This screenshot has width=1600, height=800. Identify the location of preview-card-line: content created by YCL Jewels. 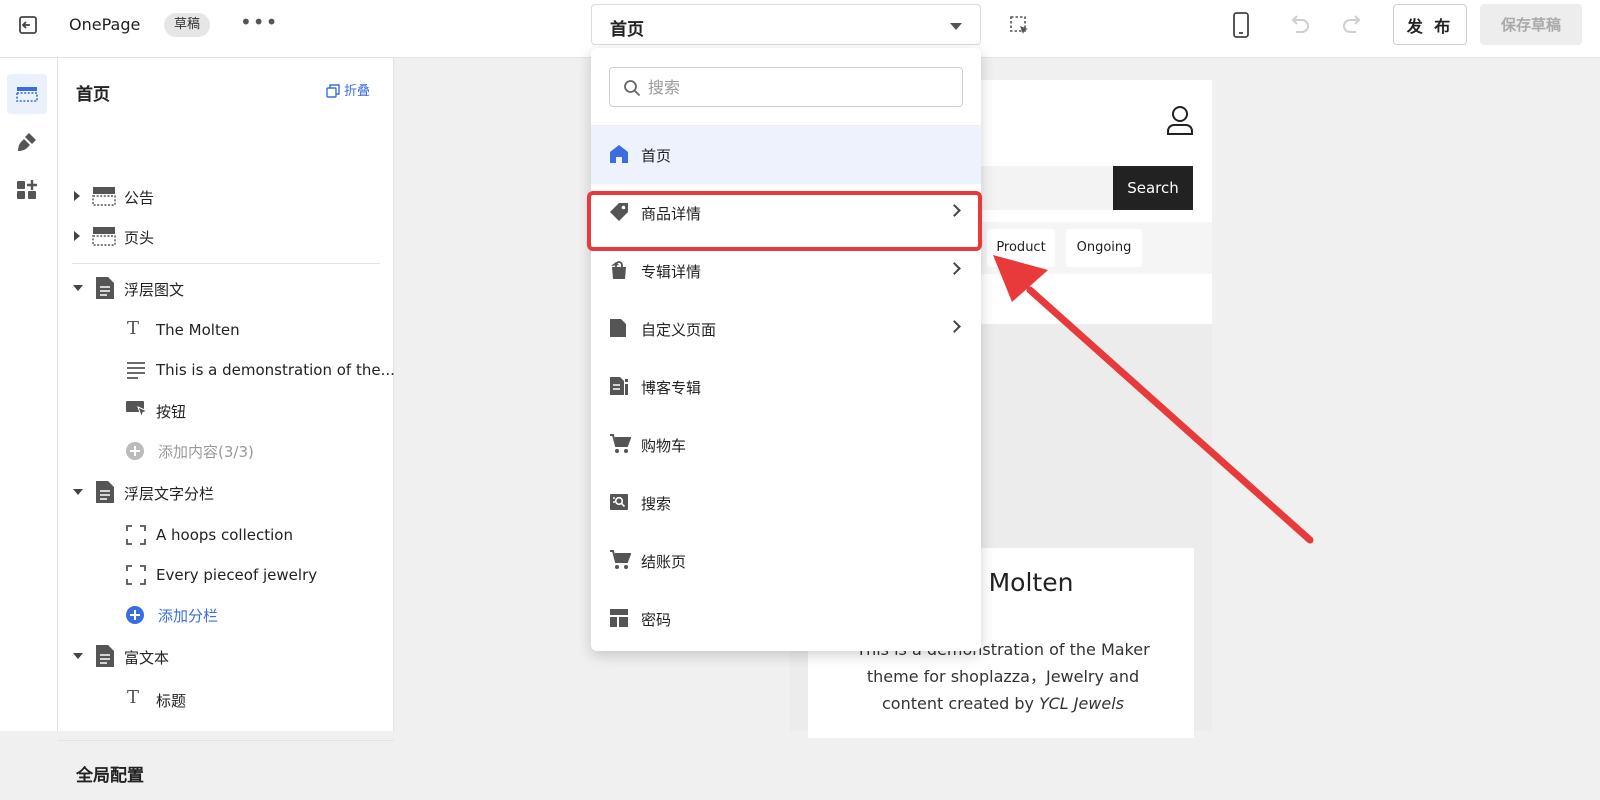
(1003, 703).